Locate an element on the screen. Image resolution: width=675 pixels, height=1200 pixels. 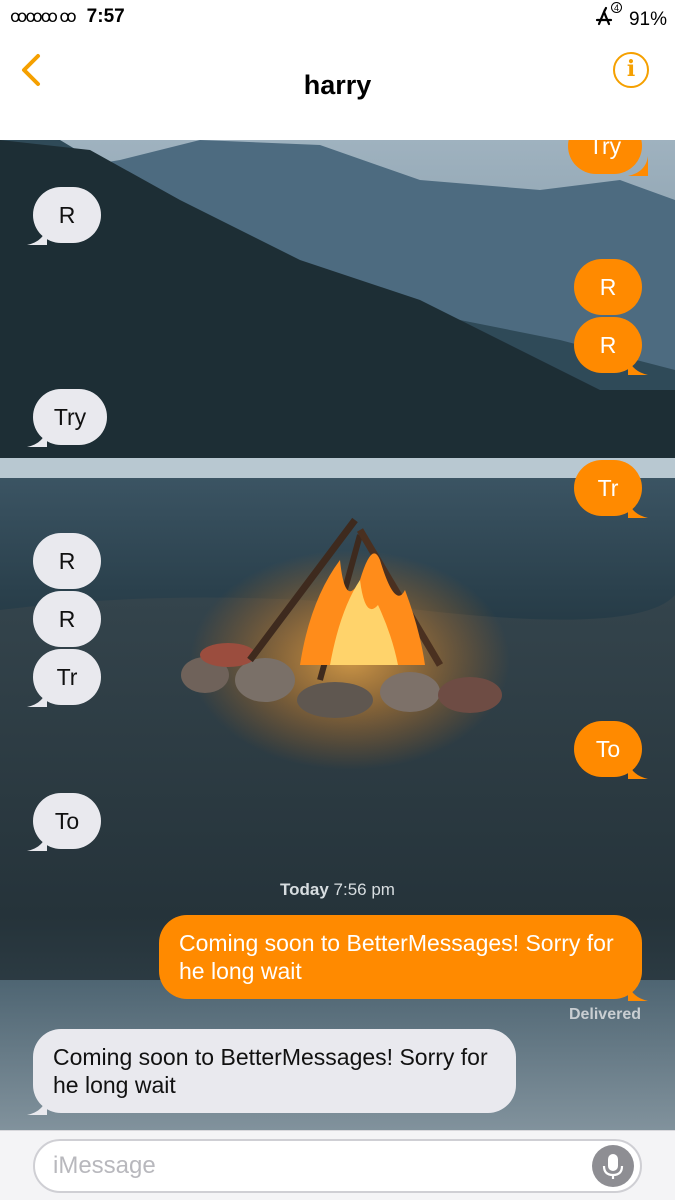
message-incoming: To is located at coordinates (64, 822).